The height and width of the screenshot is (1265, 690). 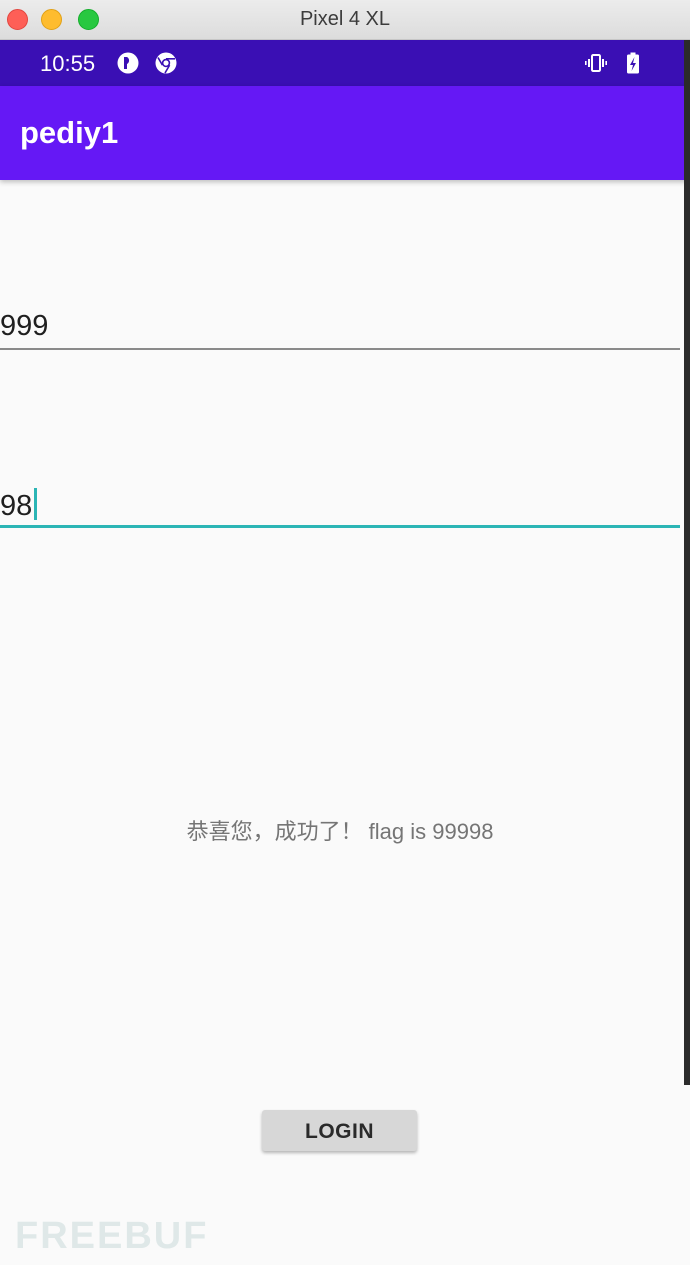 I want to click on window-title: Pixel 4 XL, so click(x=345, y=19).